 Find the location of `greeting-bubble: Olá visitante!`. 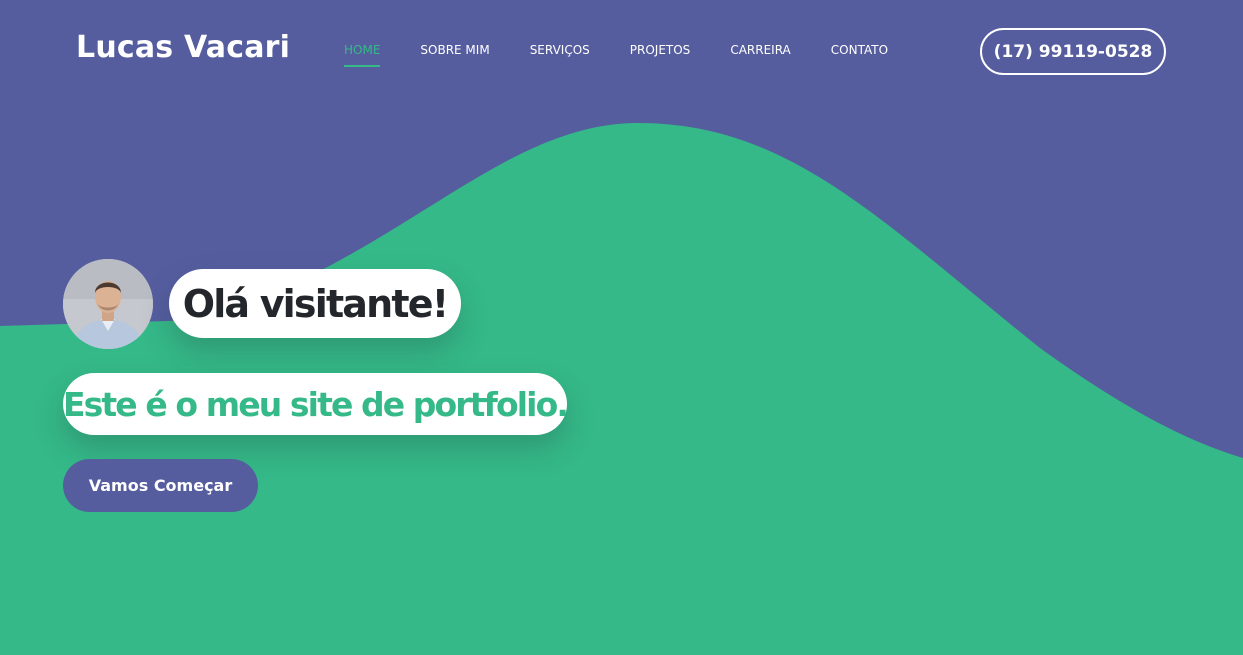

greeting-bubble: Olá visitante! is located at coordinates (315, 303).